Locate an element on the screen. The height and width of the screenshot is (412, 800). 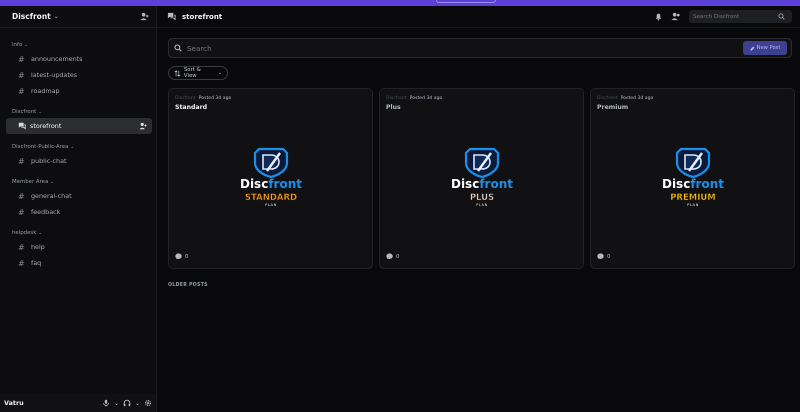
server-name: Discfront is located at coordinates (31, 16).